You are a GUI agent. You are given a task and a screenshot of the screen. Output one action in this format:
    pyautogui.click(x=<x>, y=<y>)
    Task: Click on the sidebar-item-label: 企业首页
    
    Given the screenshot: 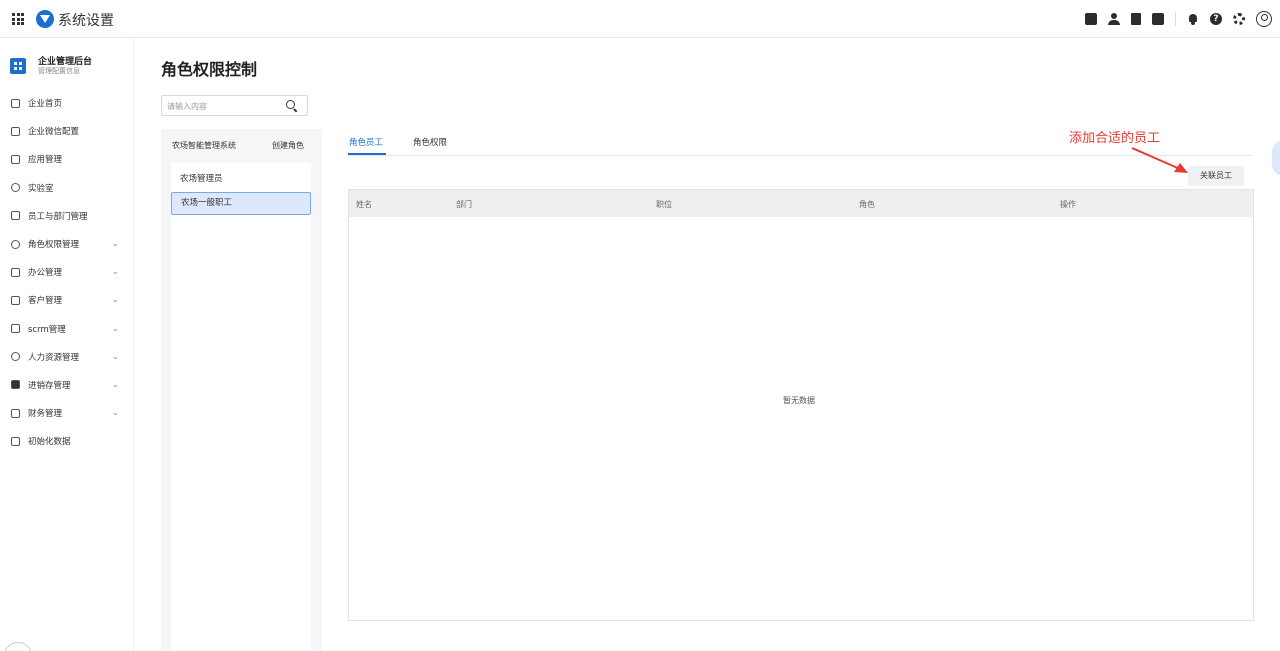 What is the action you would take?
    pyautogui.click(x=45, y=104)
    